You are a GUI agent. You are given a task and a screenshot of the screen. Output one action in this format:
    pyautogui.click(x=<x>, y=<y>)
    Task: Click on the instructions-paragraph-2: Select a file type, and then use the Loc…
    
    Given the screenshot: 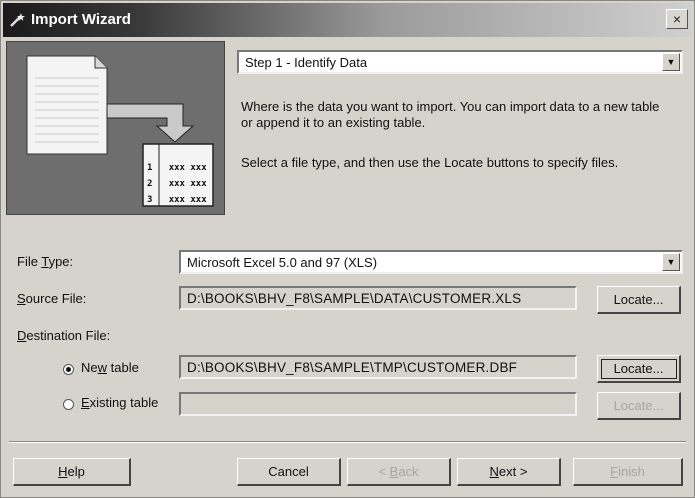 What is the action you would take?
    pyautogui.click(x=430, y=162)
    